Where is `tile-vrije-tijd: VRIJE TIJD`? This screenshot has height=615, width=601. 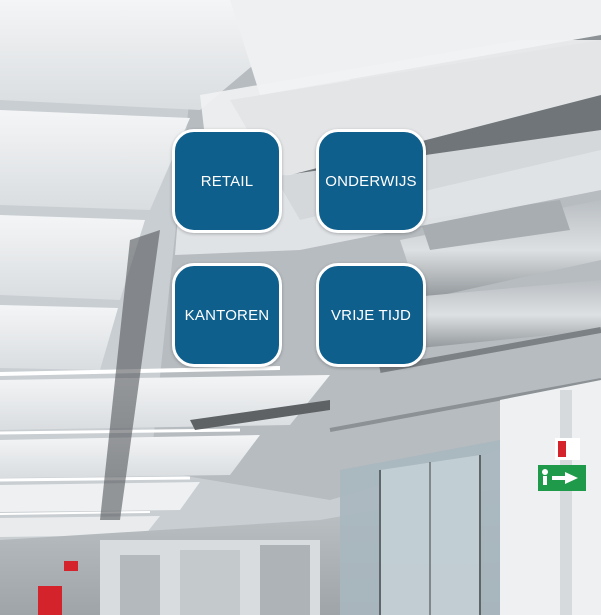 tile-vrije-tijd: VRIJE TIJD is located at coordinates (371, 315).